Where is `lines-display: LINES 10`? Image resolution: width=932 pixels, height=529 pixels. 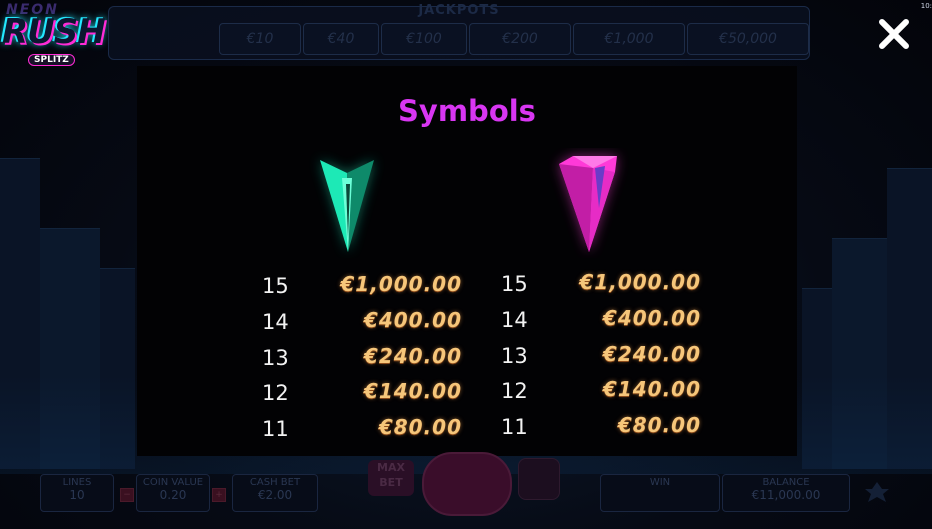 lines-display: LINES 10 is located at coordinates (77, 493).